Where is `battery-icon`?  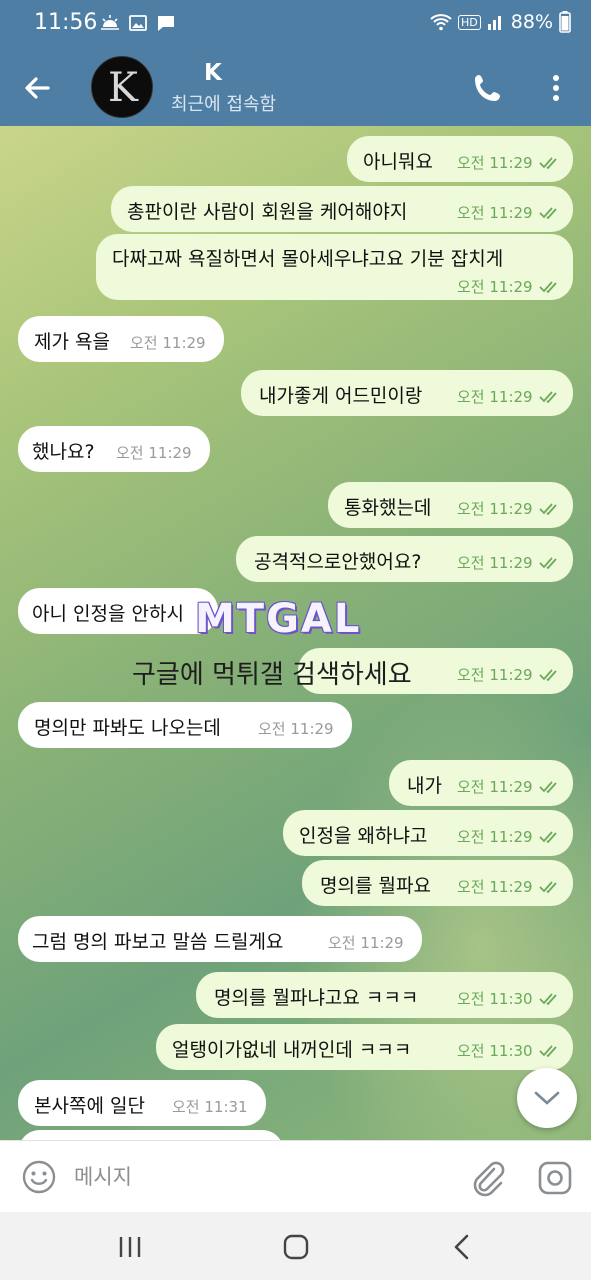
battery-icon is located at coordinates (565, 22).